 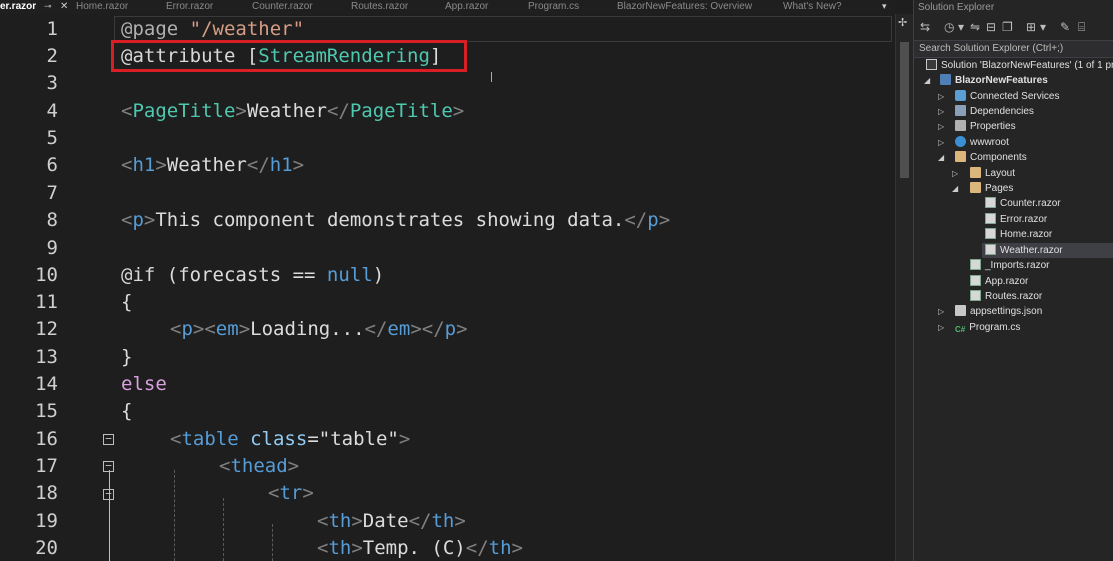 What do you see at coordinates (282, 7) in the screenshot?
I see `tab-counter-razor: Counter.razor` at bounding box center [282, 7].